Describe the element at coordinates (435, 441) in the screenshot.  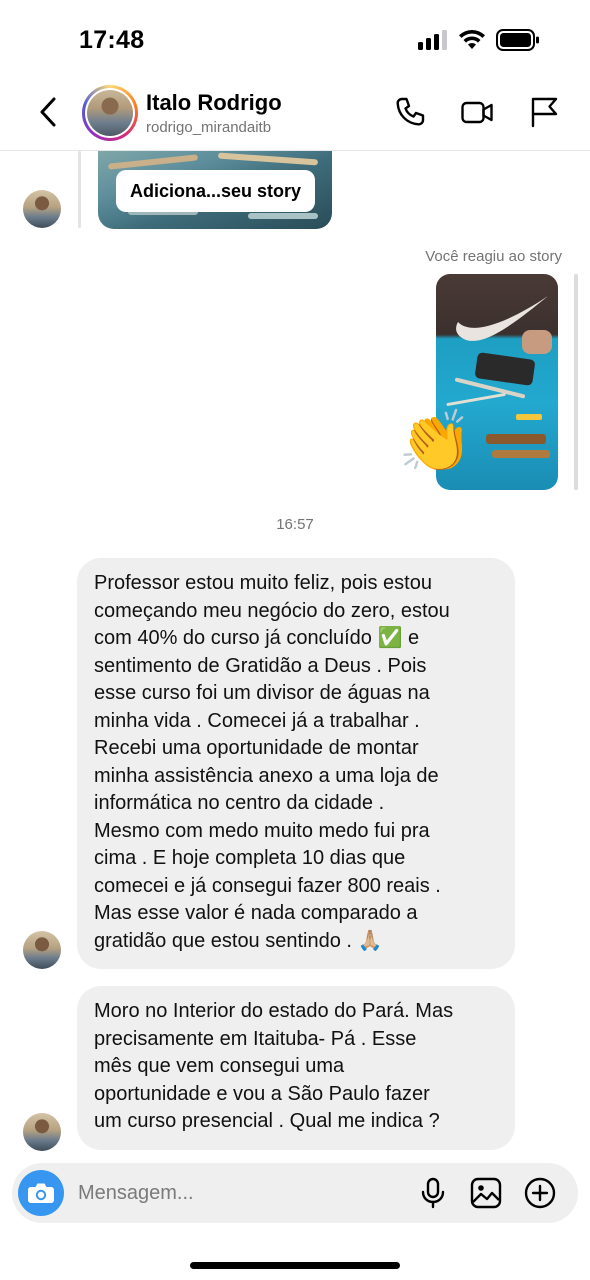
I see `clapping-hands-emoji: 👏` at that location.